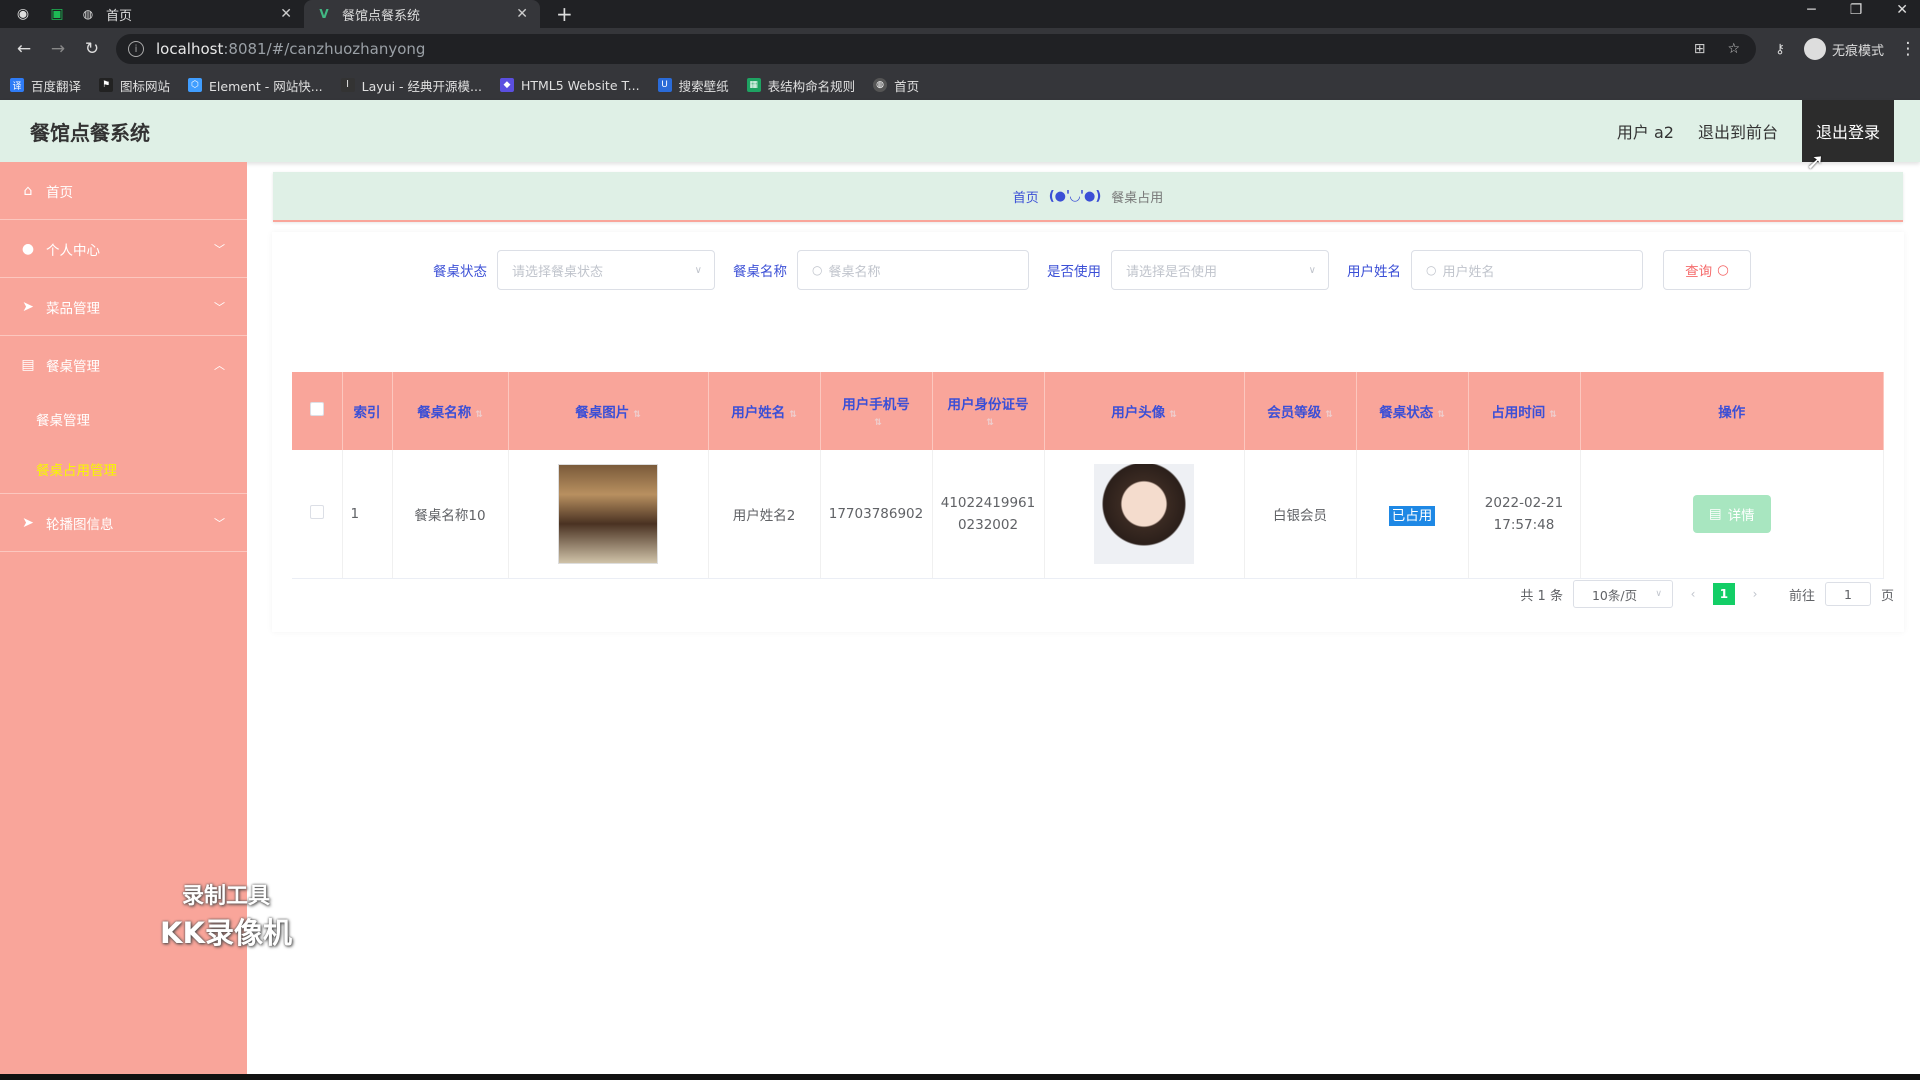 This screenshot has height=1080, width=1920. I want to click on status-select: 请选择餐桌状态 ∨, so click(606, 270).